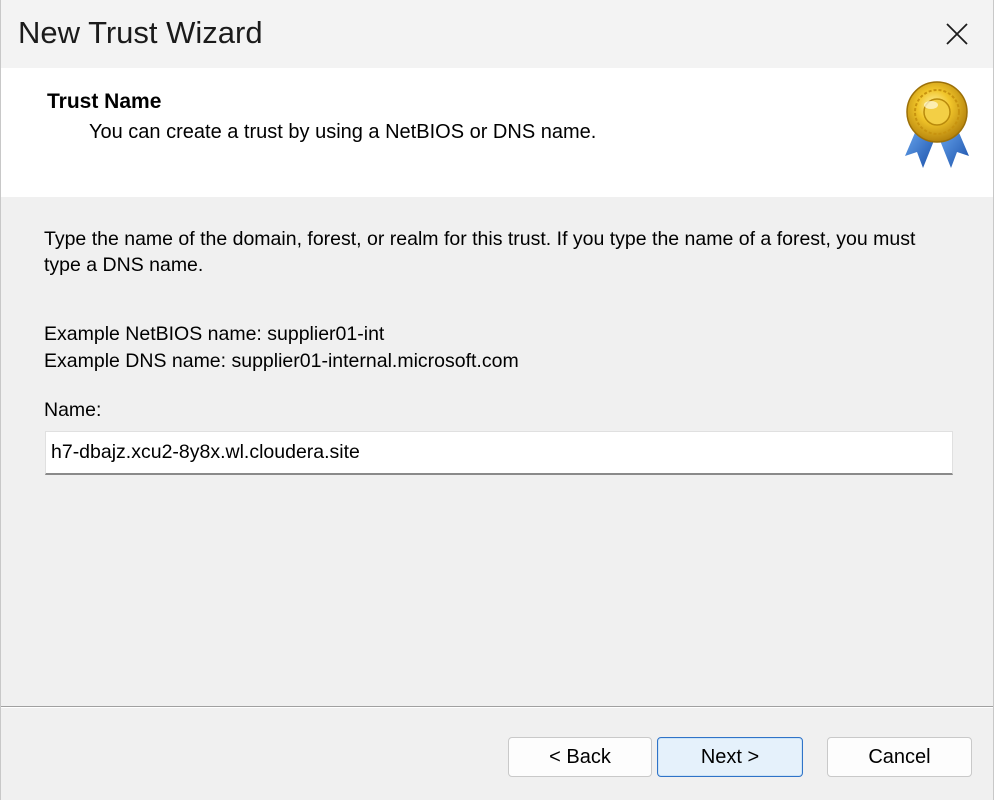 The image size is (994, 800). I want to click on award-ribbon-icon, so click(937, 124).